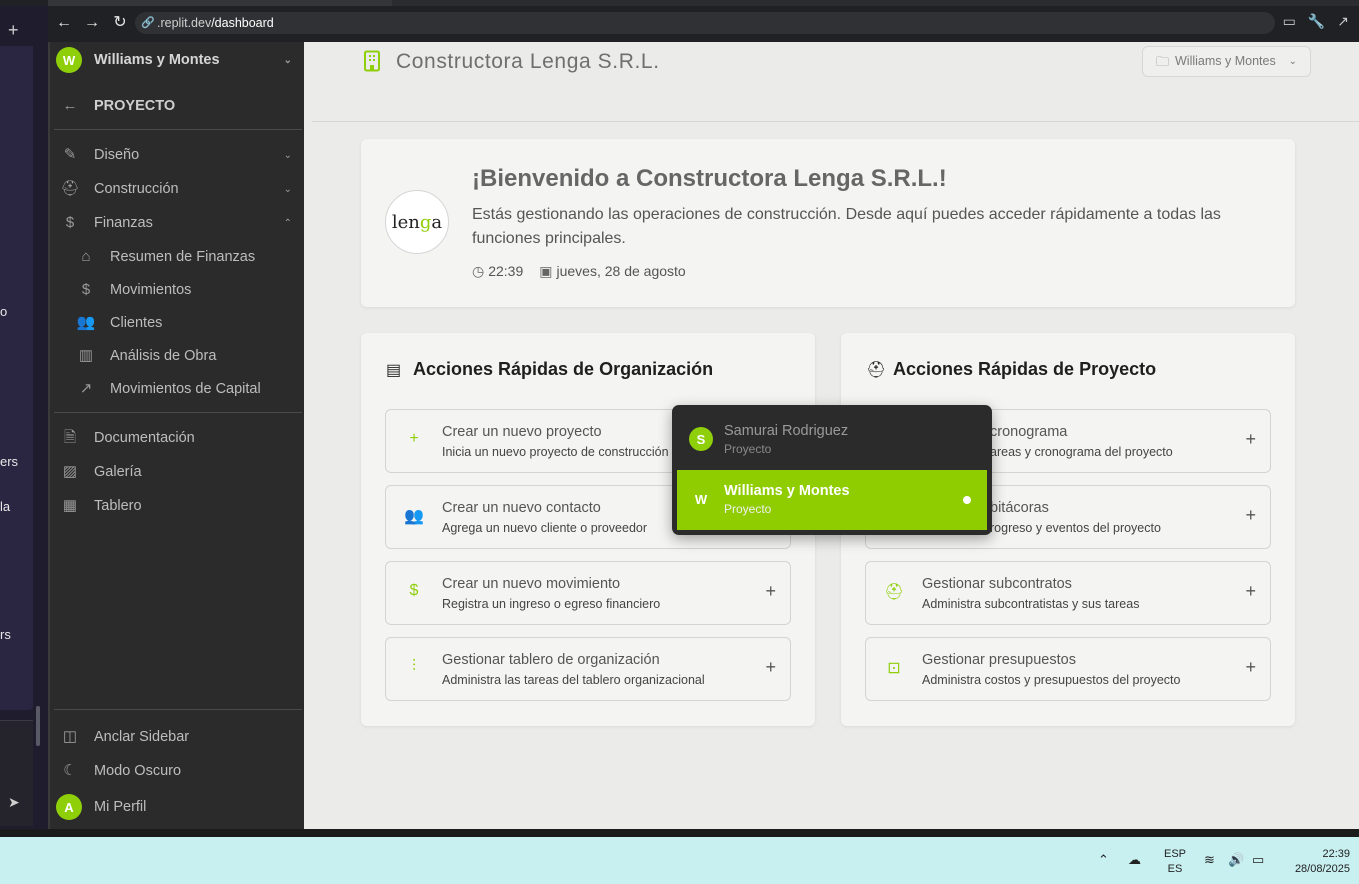 This screenshot has height=884, width=1359. What do you see at coordinates (69, 807) in the screenshot?
I see `user-avatar: A` at bounding box center [69, 807].